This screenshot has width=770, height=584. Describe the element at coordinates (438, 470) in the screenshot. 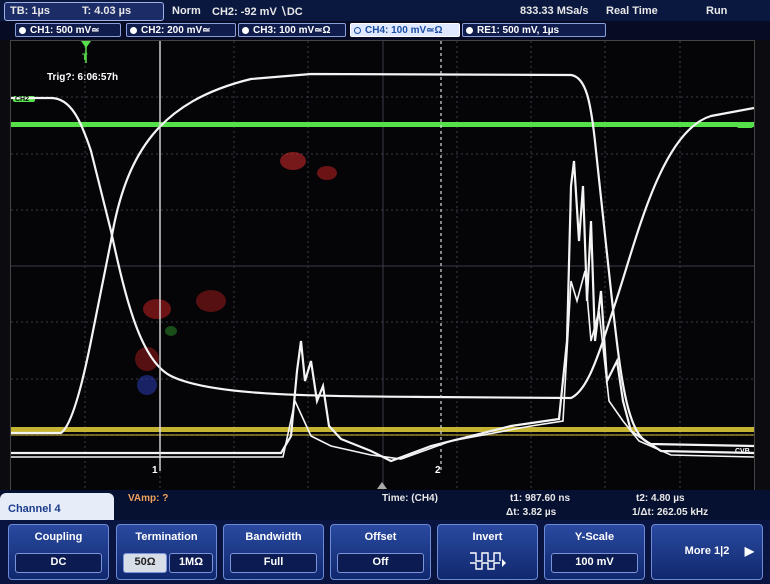

I see `cursor-2-label: 2` at that location.